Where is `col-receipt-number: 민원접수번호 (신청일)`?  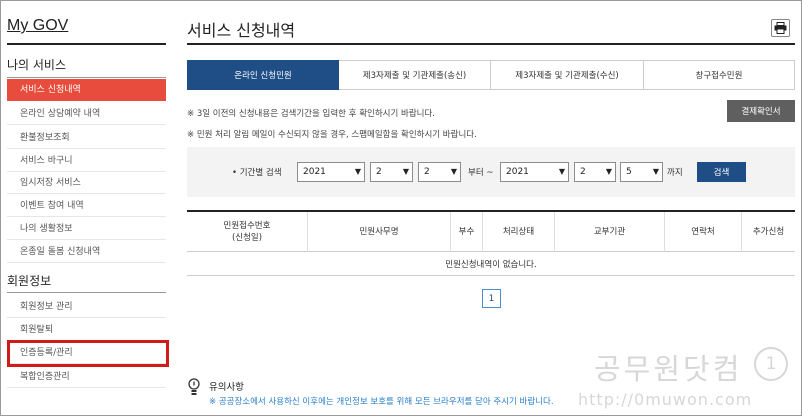 col-receipt-number: 민원접수번호 (신청일) is located at coordinates (247, 232).